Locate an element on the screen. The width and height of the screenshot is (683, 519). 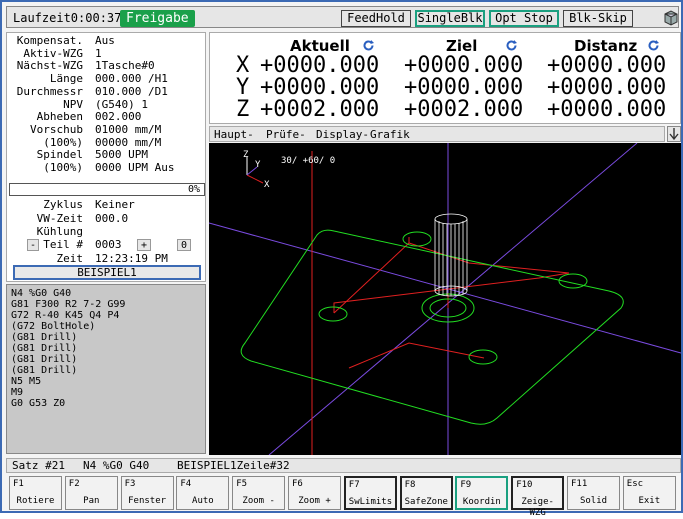
info-label: Vorschub is located at coordinates (56, 129).